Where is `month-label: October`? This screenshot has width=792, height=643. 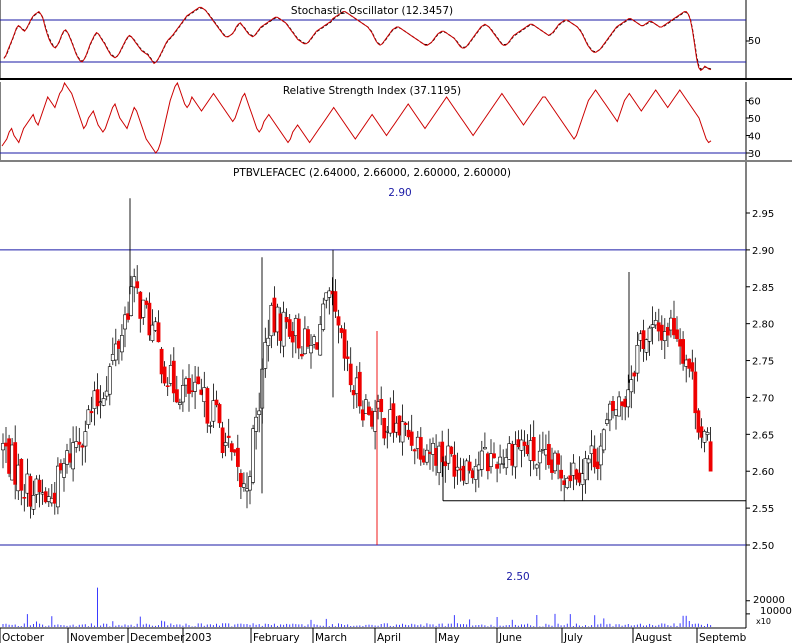 month-label: October is located at coordinates (23, 637).